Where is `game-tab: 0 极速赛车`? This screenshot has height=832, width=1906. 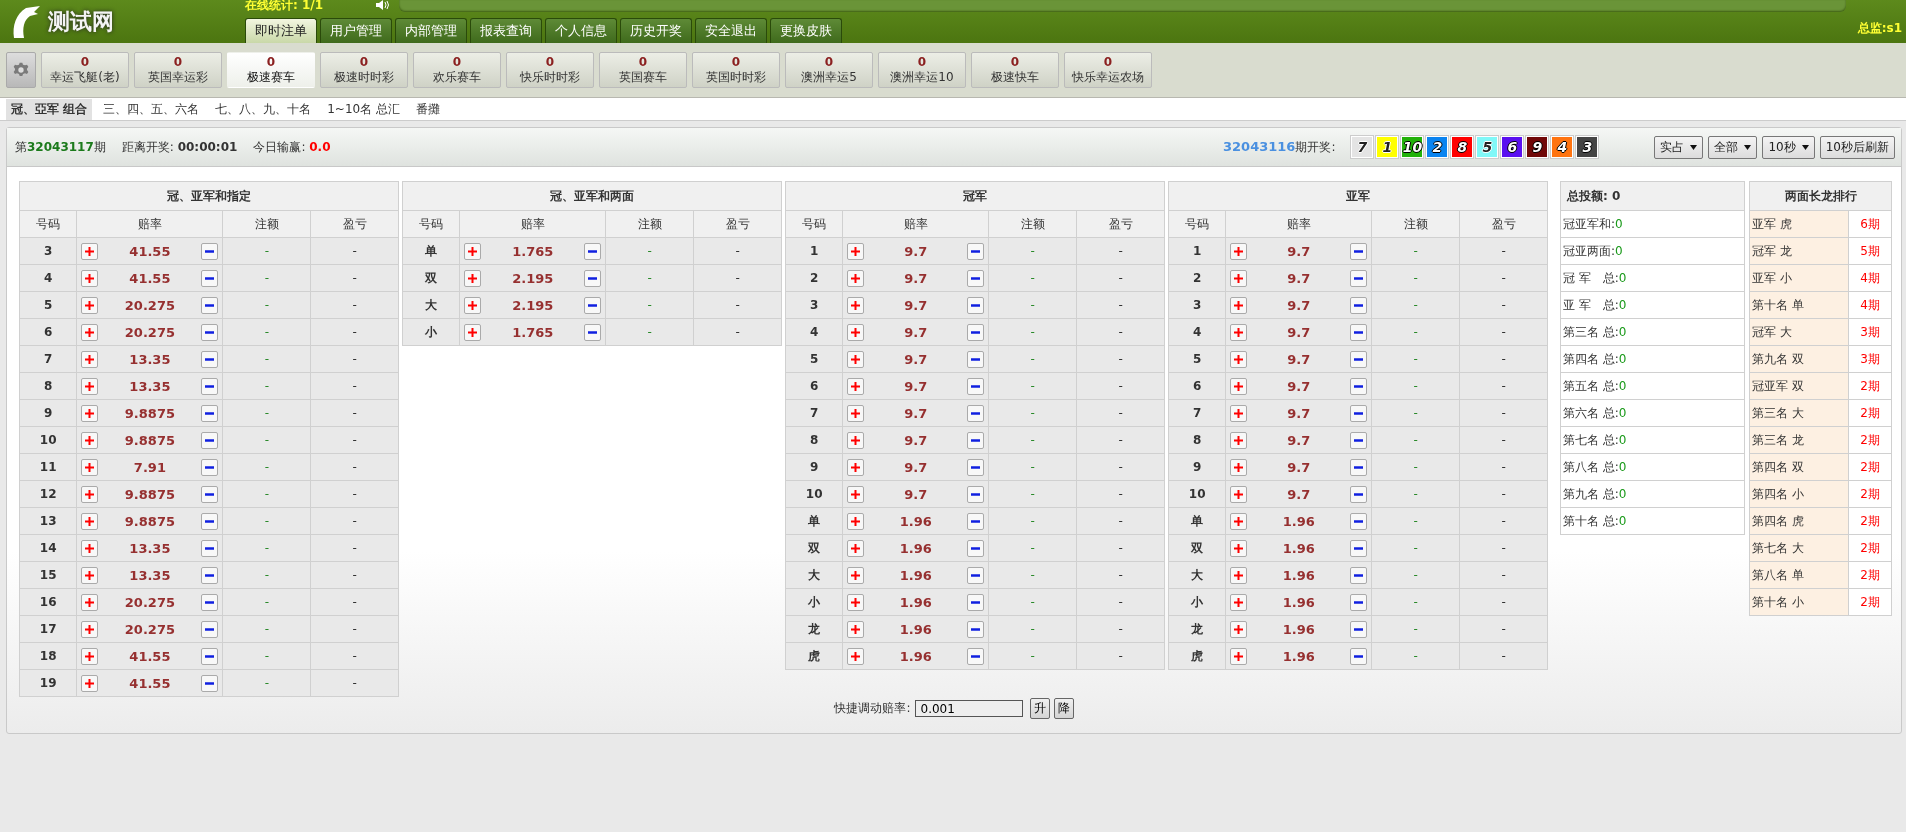 game-tab: 0 极速赛车 is located at coordinates (271, 70).